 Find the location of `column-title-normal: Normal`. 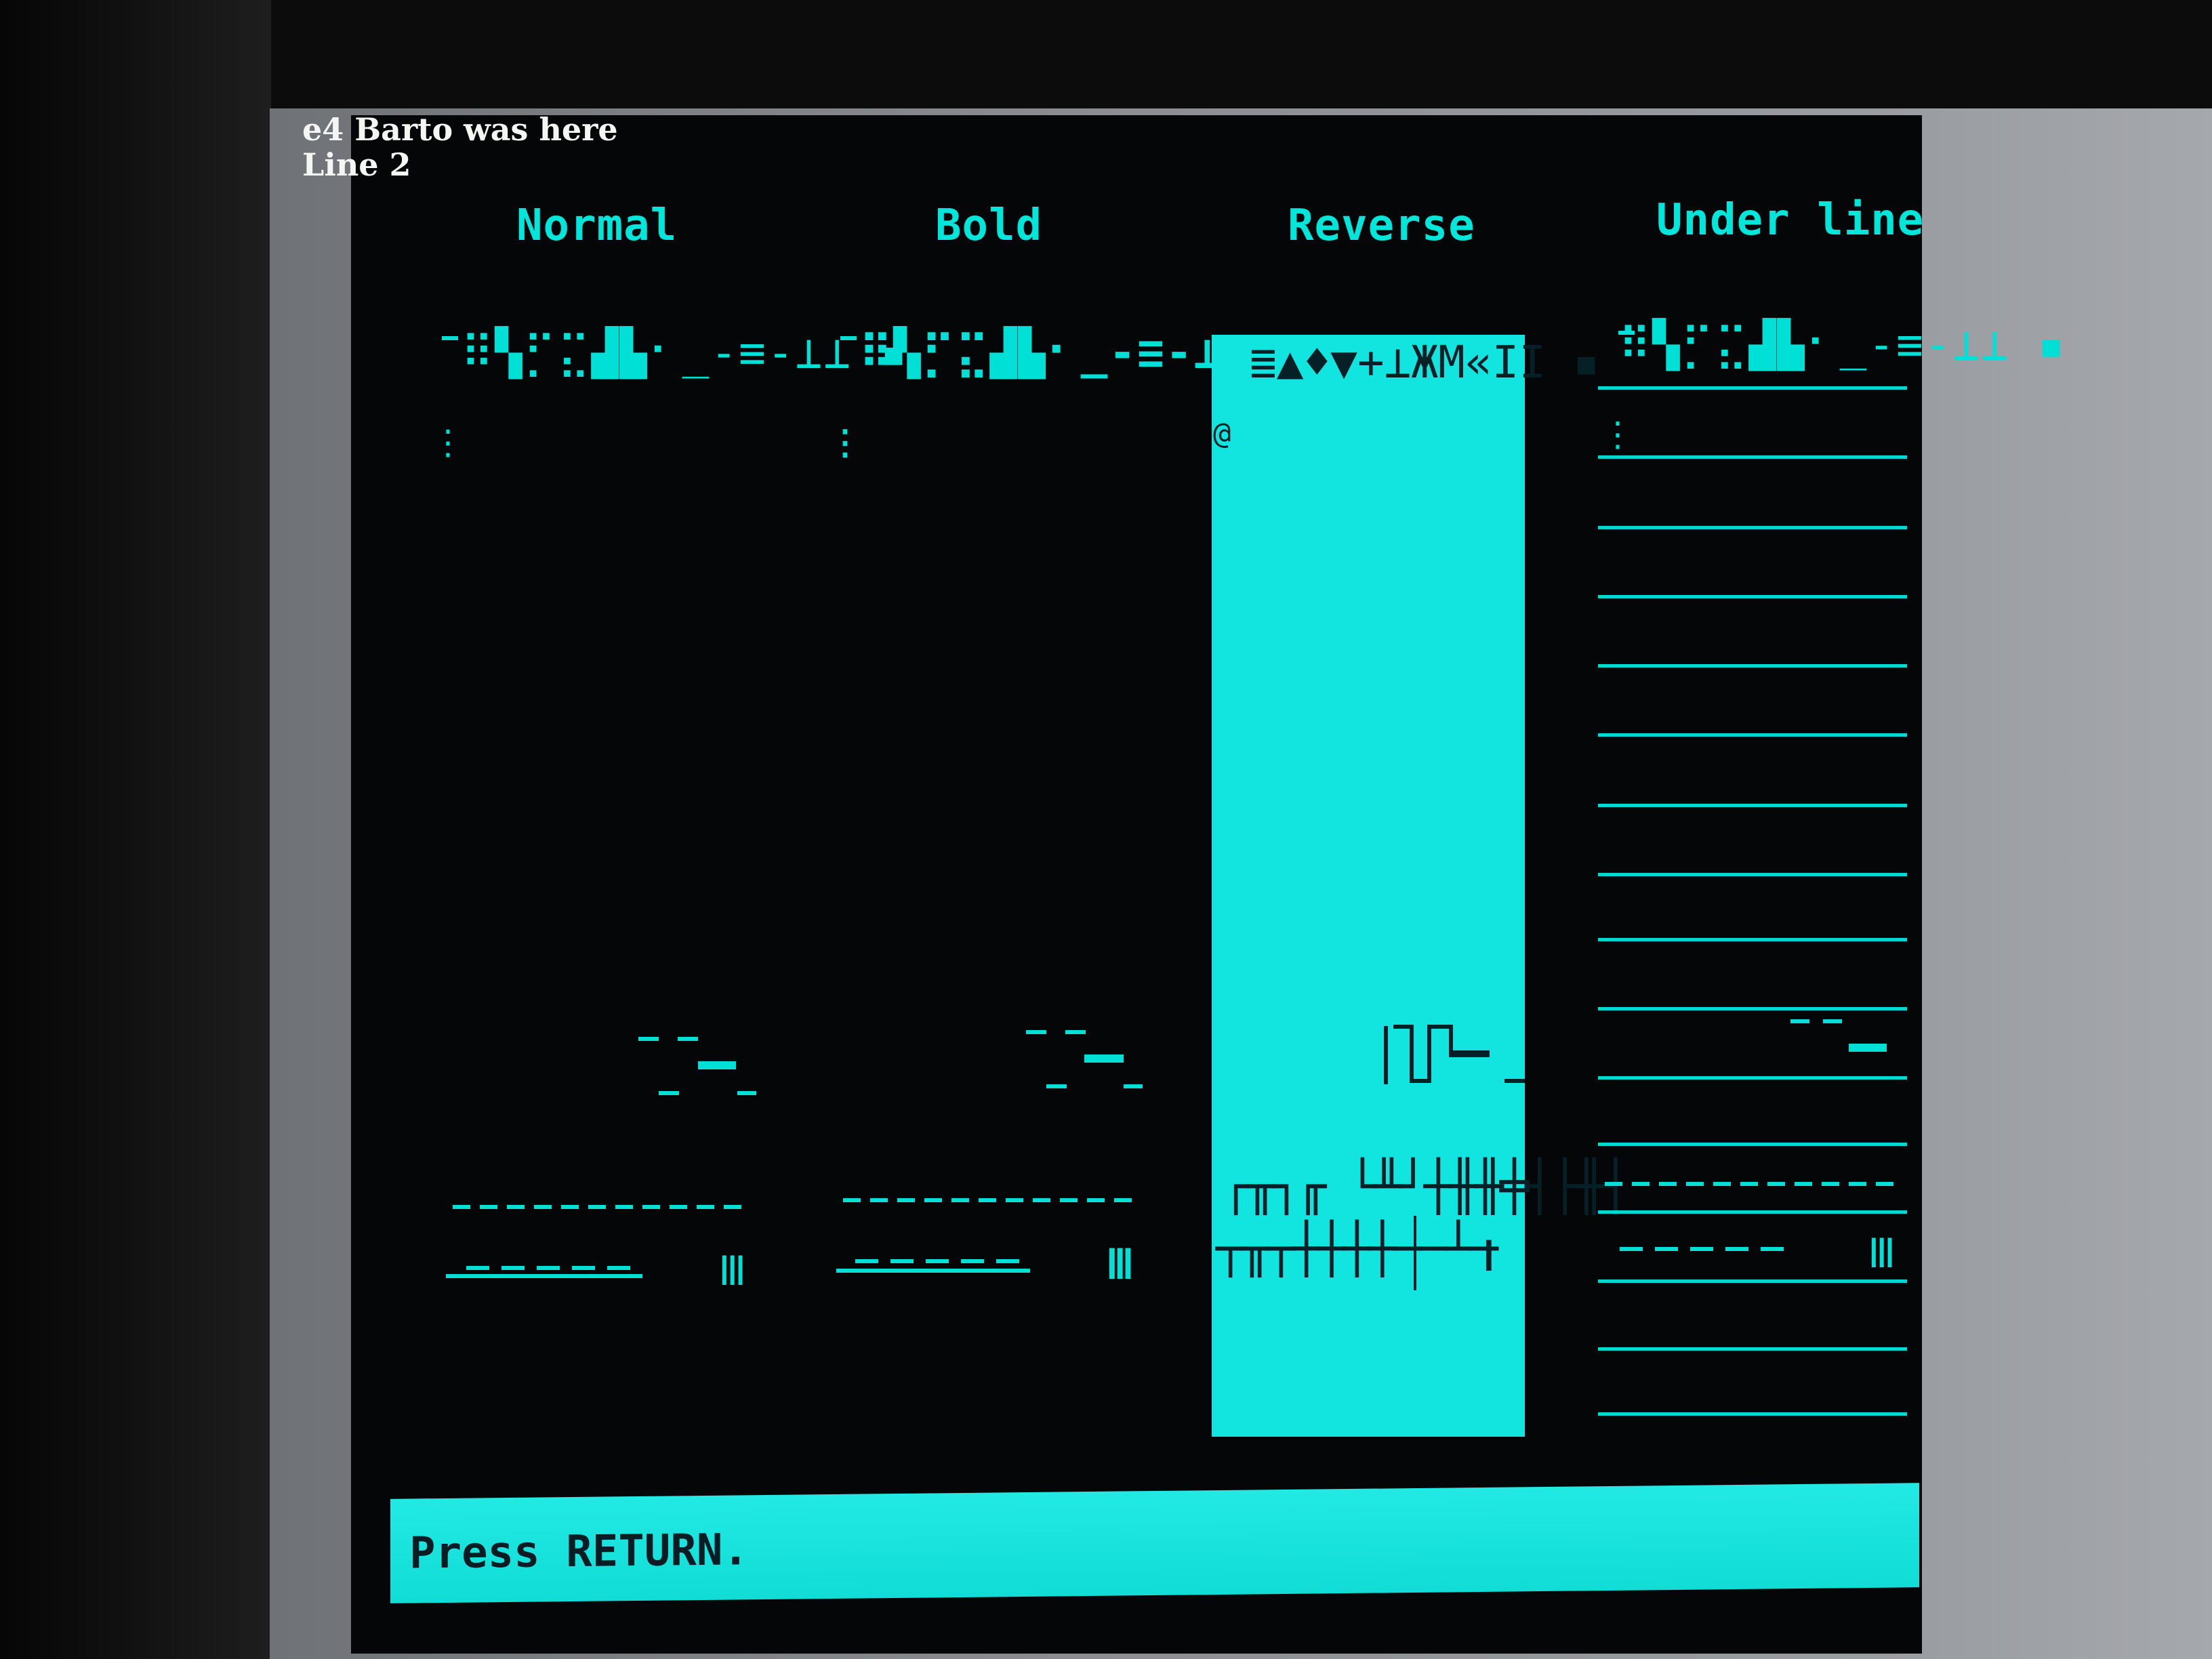

column-title-normal: Normal is located at coordinates (597, 226).